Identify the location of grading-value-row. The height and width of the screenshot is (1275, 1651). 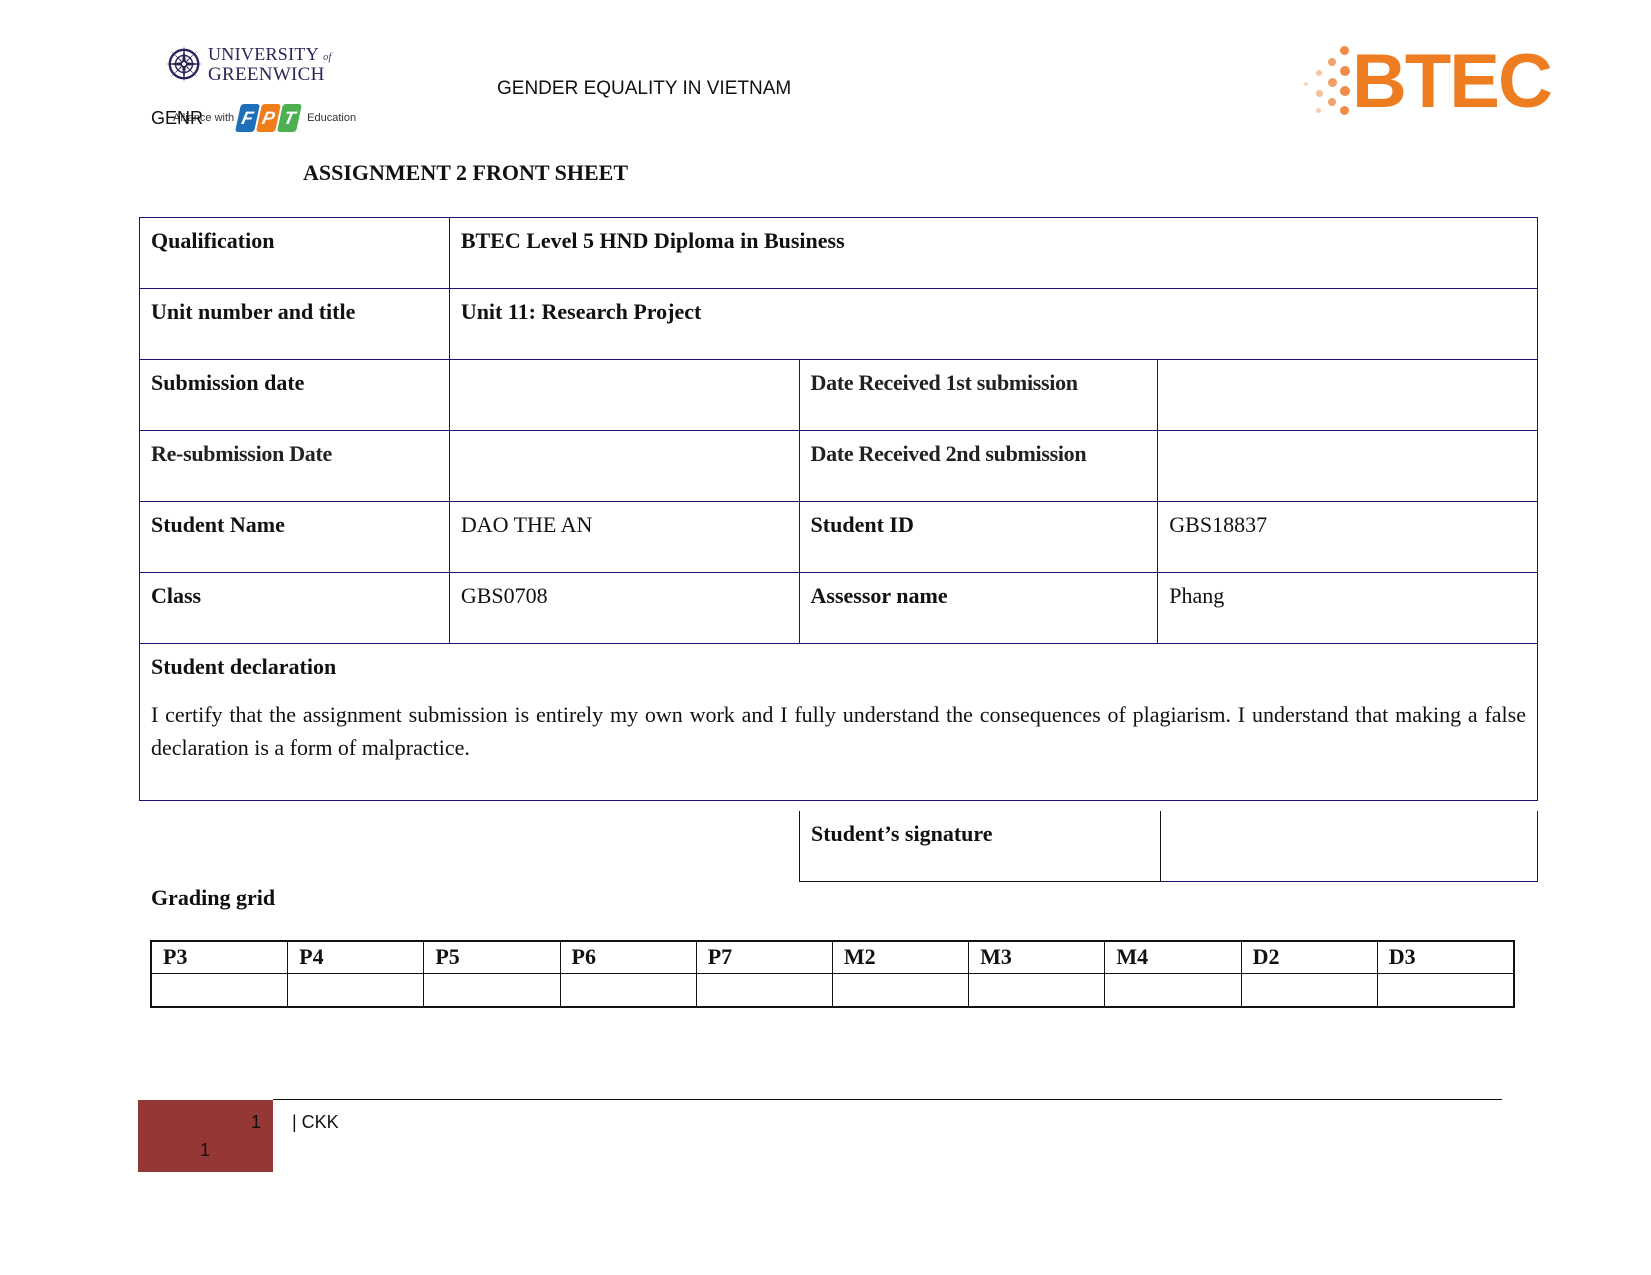
(832, 990).